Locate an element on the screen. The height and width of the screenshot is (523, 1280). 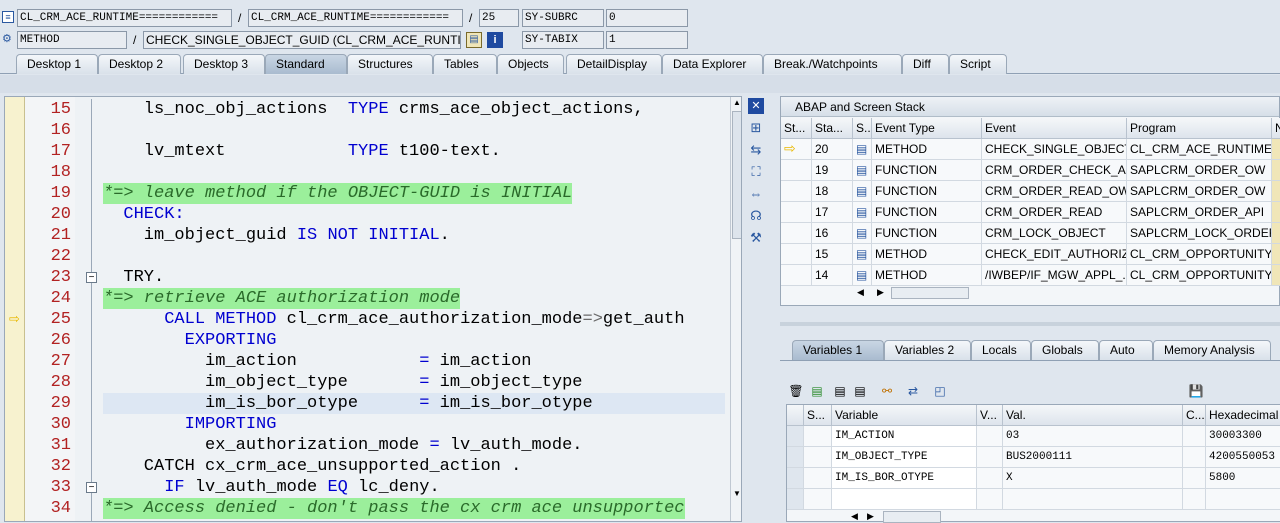
code-text: im_is_bor_otype = im_is_bor_otype is located at coordinates (348, 403).